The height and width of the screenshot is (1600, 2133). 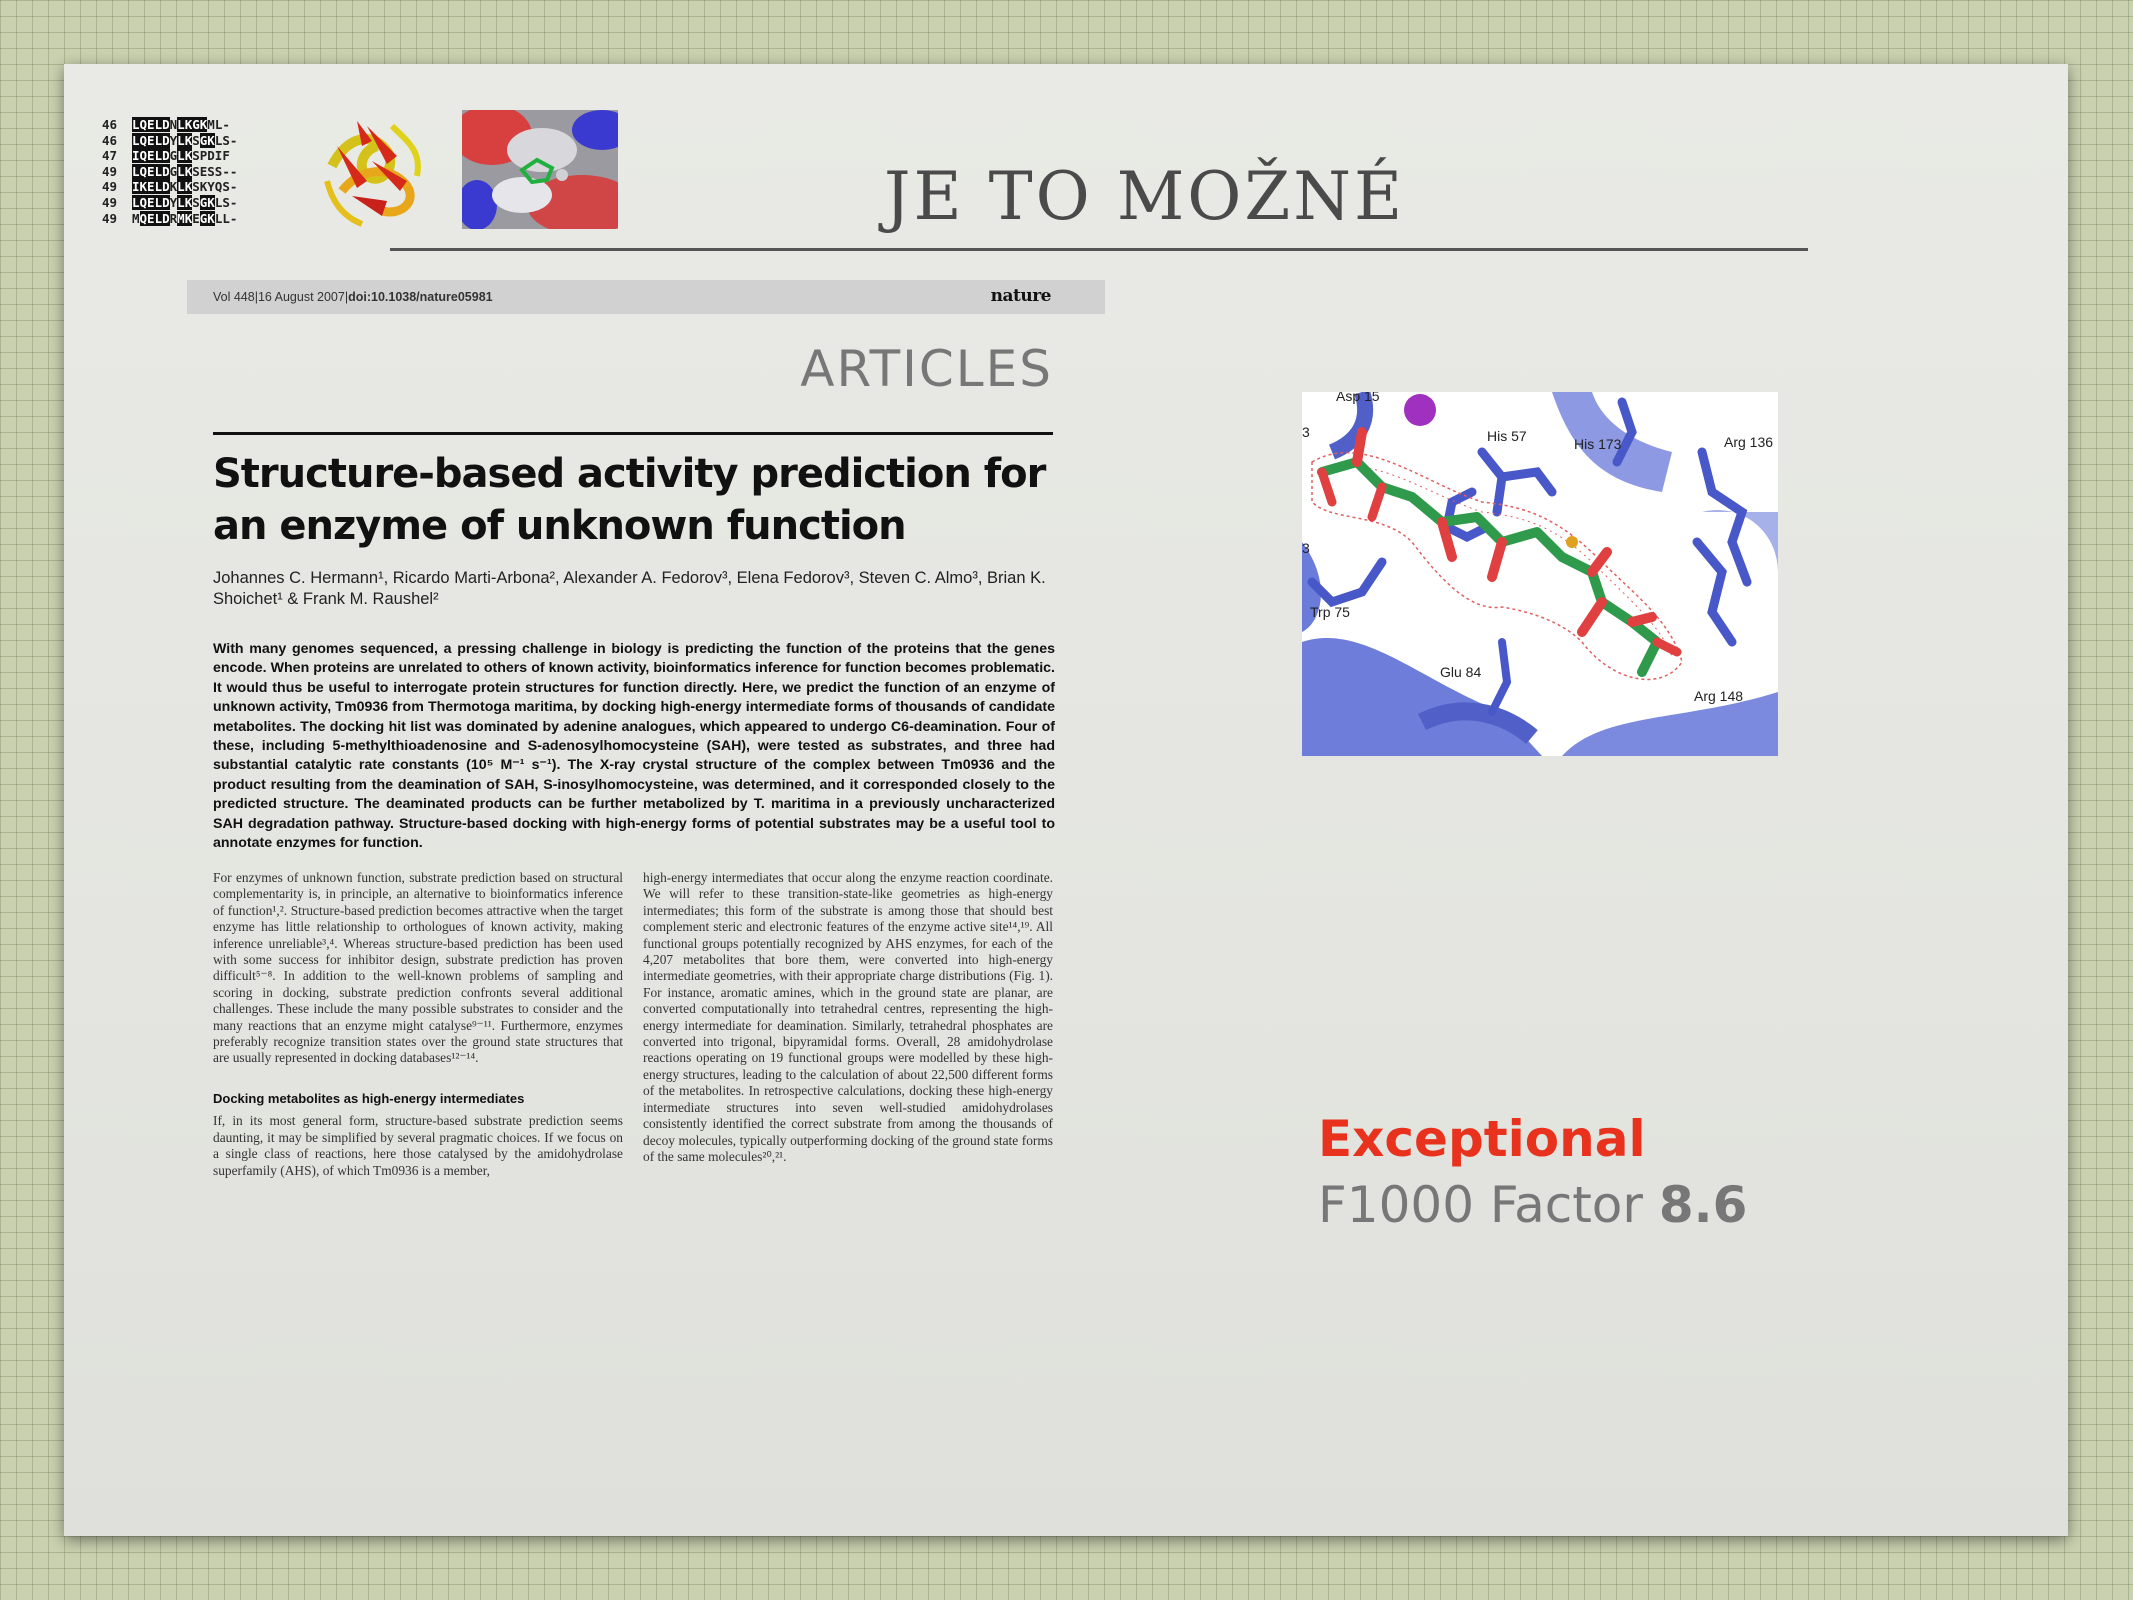 I want to click on rating-factor: F1000 Factor 8.6, so click(x=1532, y=1205).